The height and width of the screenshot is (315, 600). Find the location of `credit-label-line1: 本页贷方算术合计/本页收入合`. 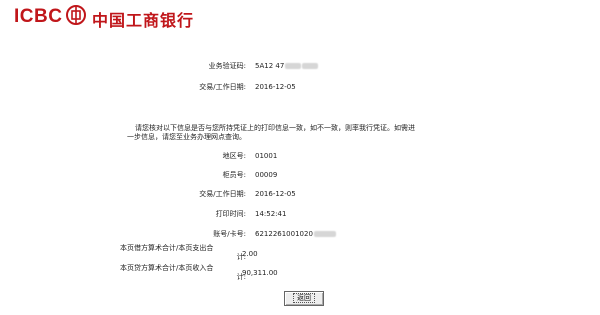

credit-label-line1: 本页贷方算术合计/本页收入合 is located at coordinates (167, 268).